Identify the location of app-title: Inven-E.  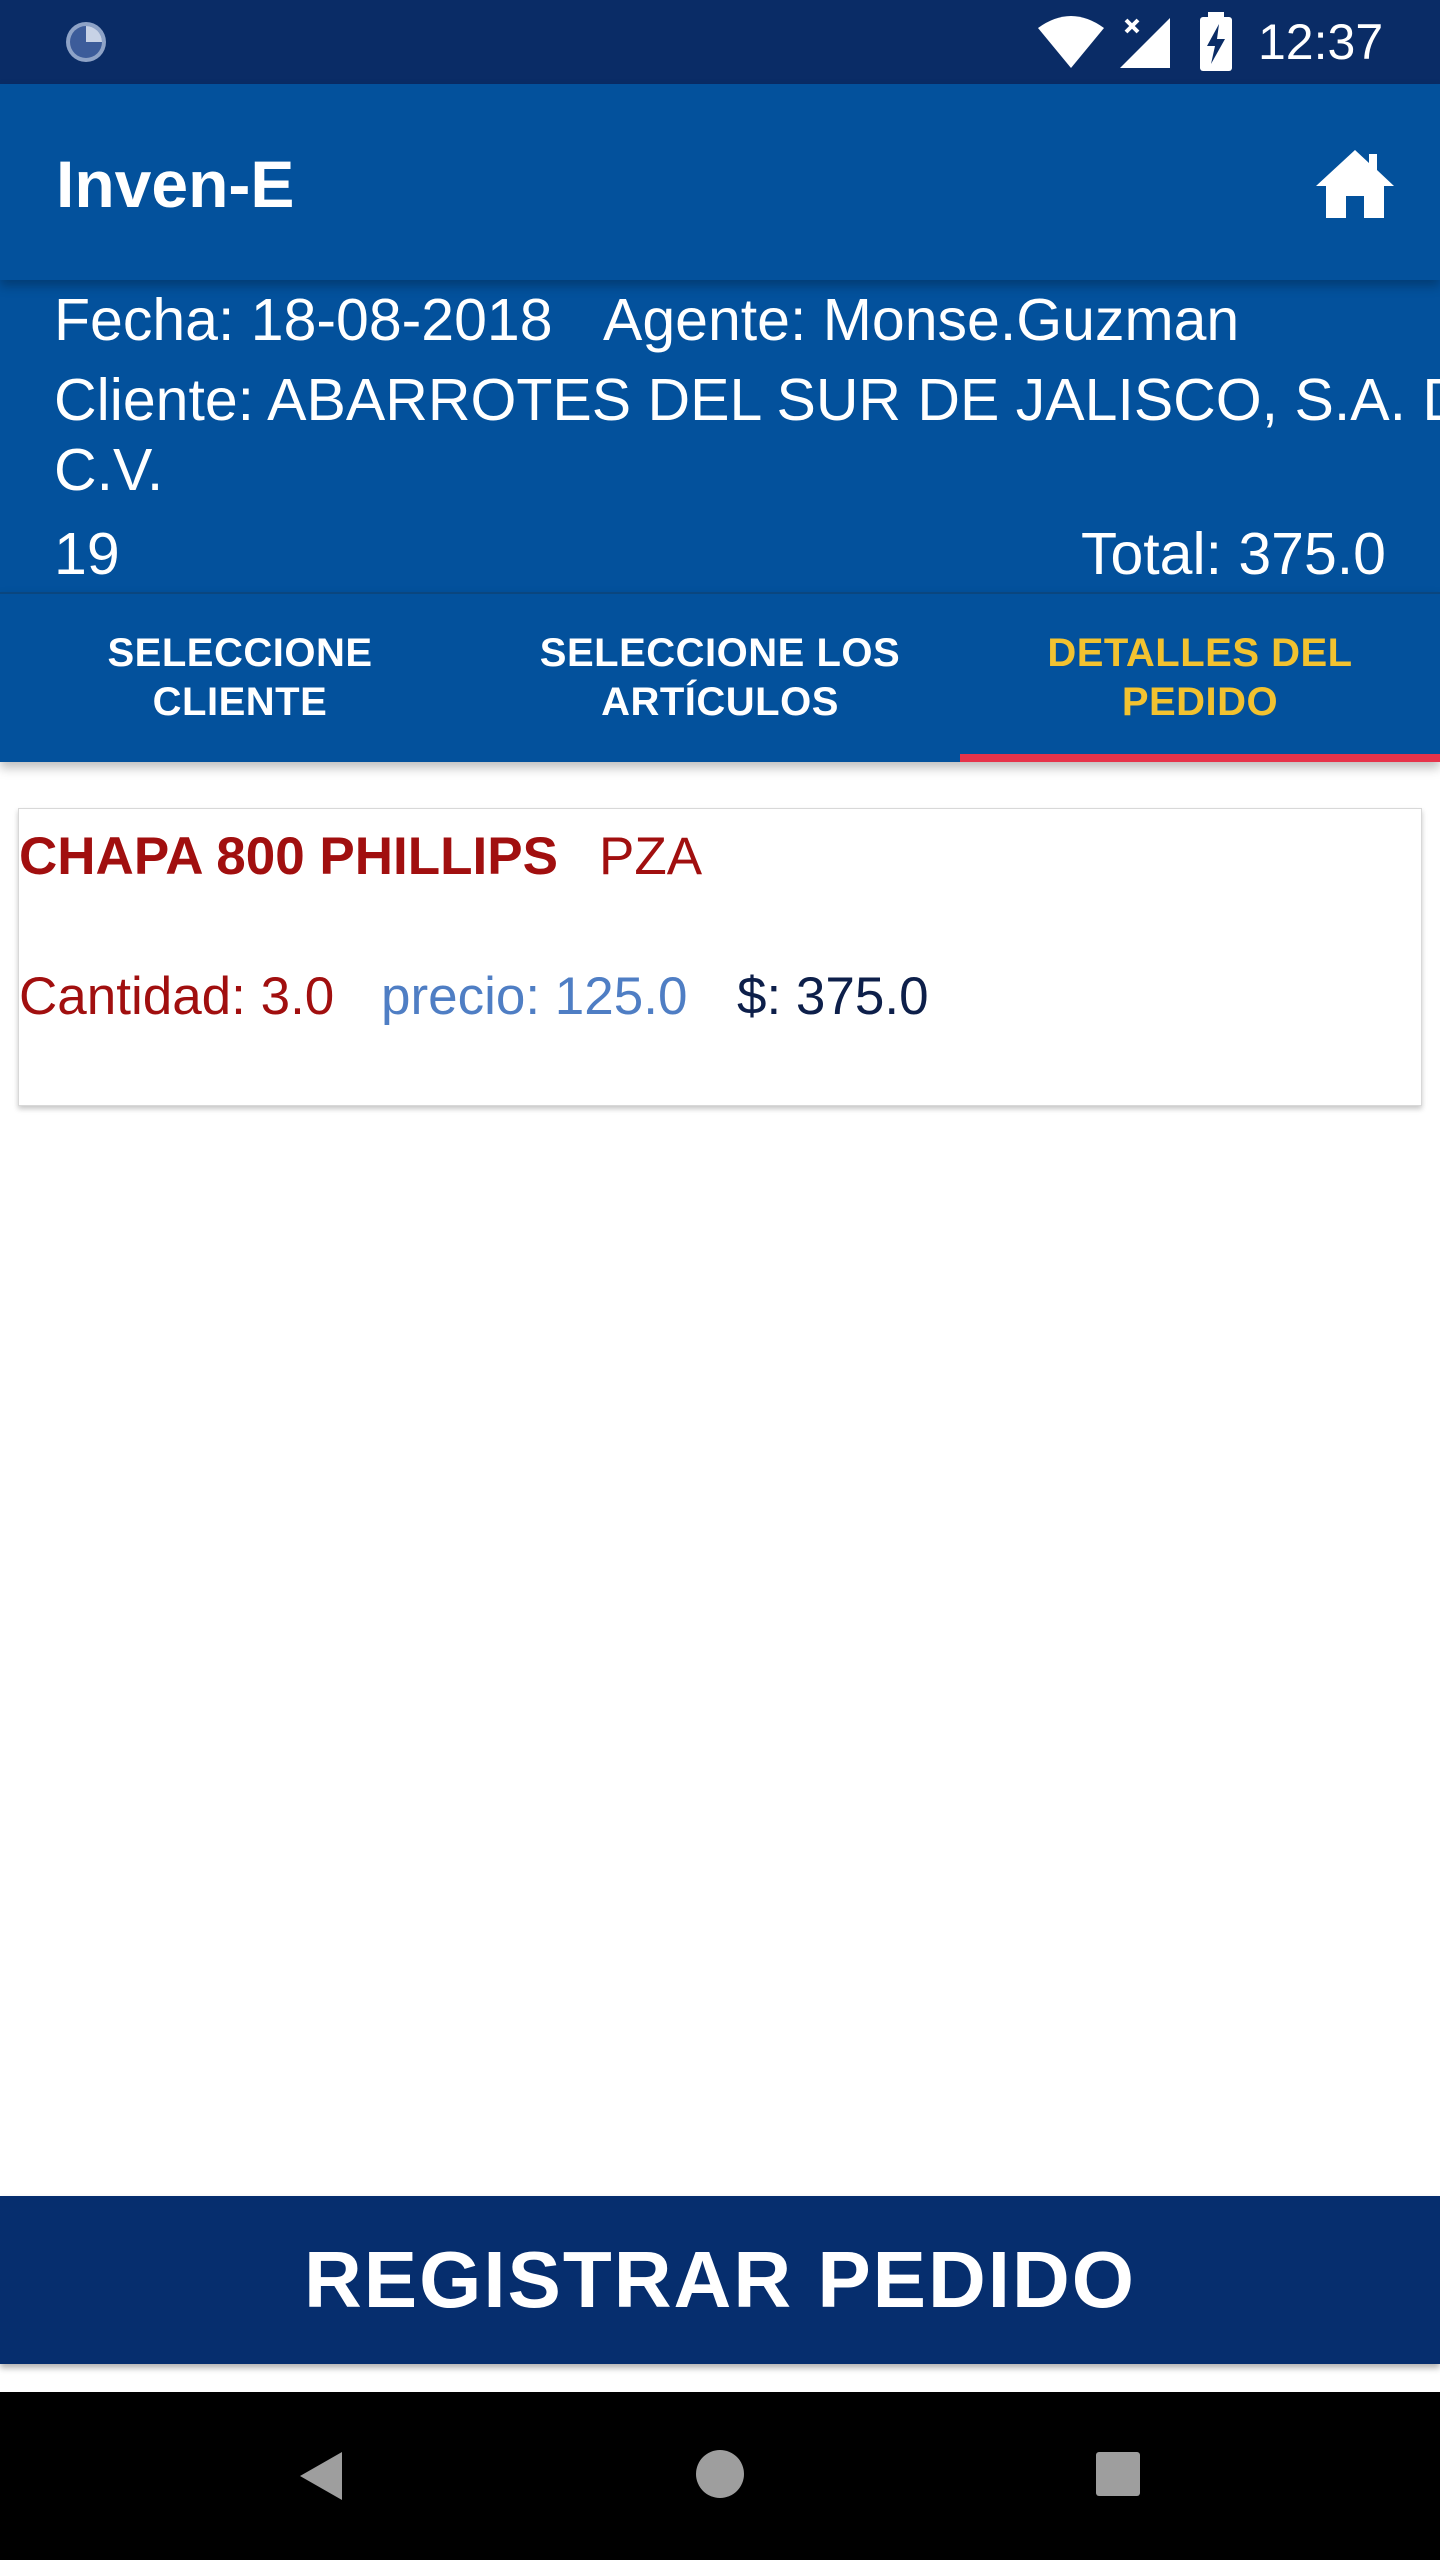
(175, 184).